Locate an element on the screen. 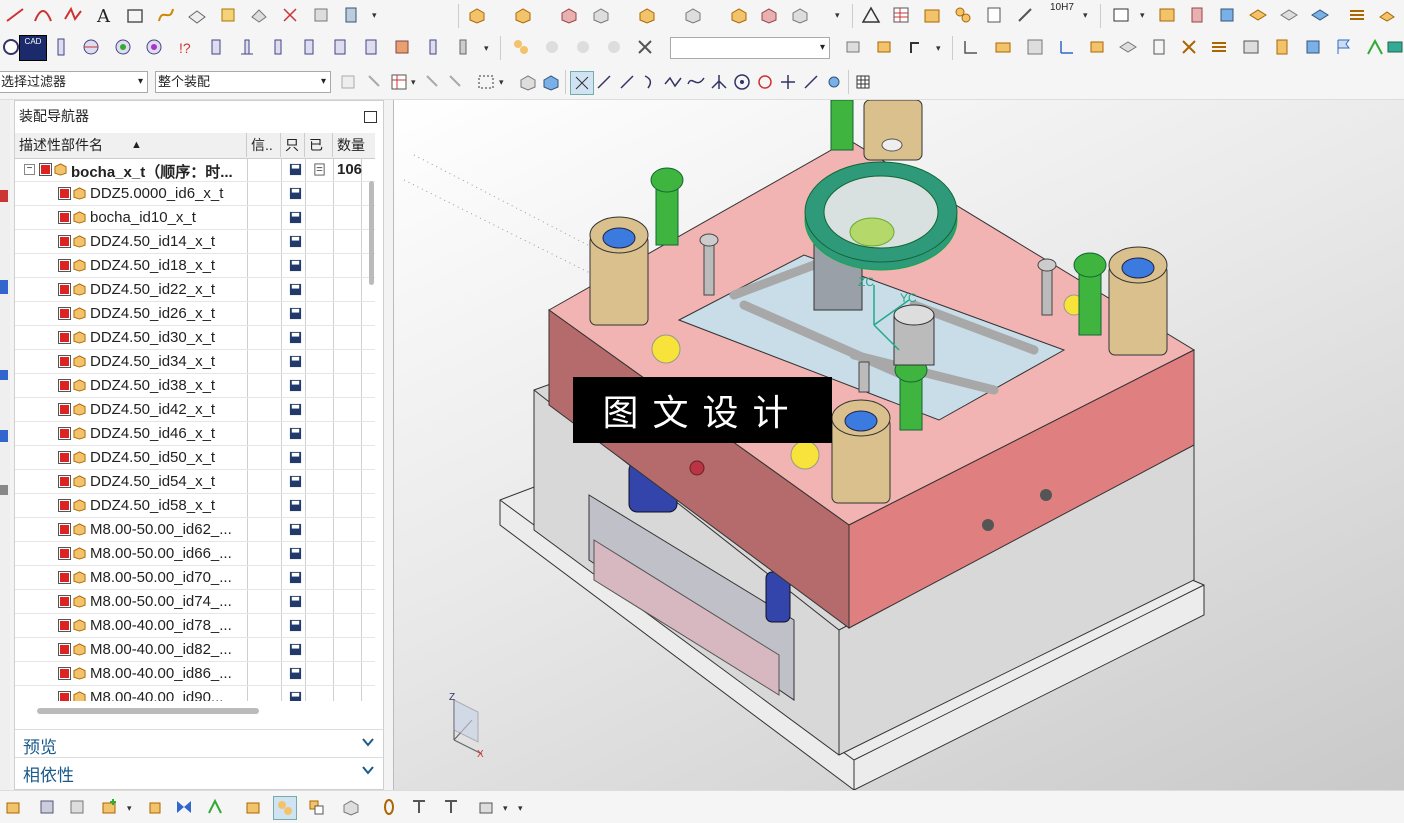 The image size is (1404, 823). tree-item-row: DDZ4.50_id34_x_t is located at coordinates (195, 362).